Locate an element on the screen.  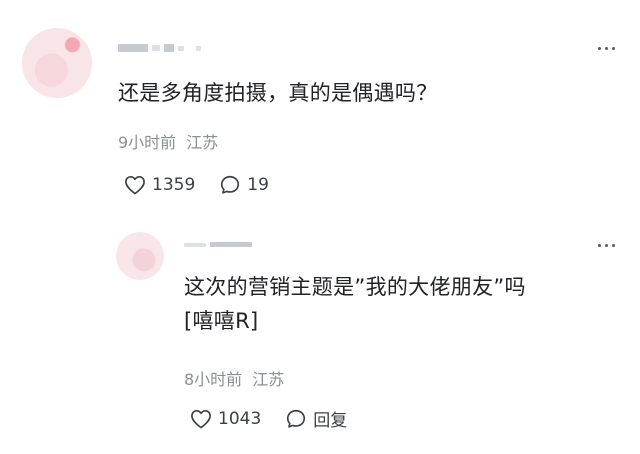
comment-meta: 8小时前 江苏 is located at coordinates (234, 378).